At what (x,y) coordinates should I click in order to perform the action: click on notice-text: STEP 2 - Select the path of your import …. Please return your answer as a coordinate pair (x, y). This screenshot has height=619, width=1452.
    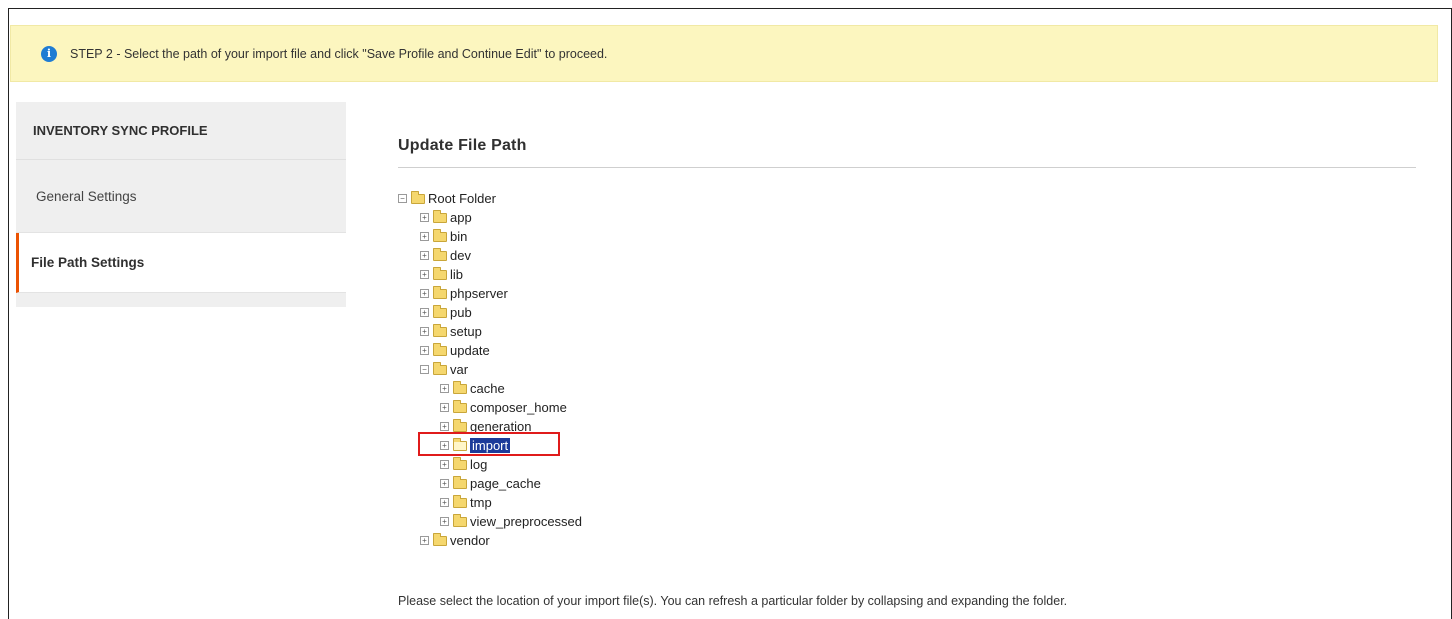
    Looking at the image, I should click on (339, 53).